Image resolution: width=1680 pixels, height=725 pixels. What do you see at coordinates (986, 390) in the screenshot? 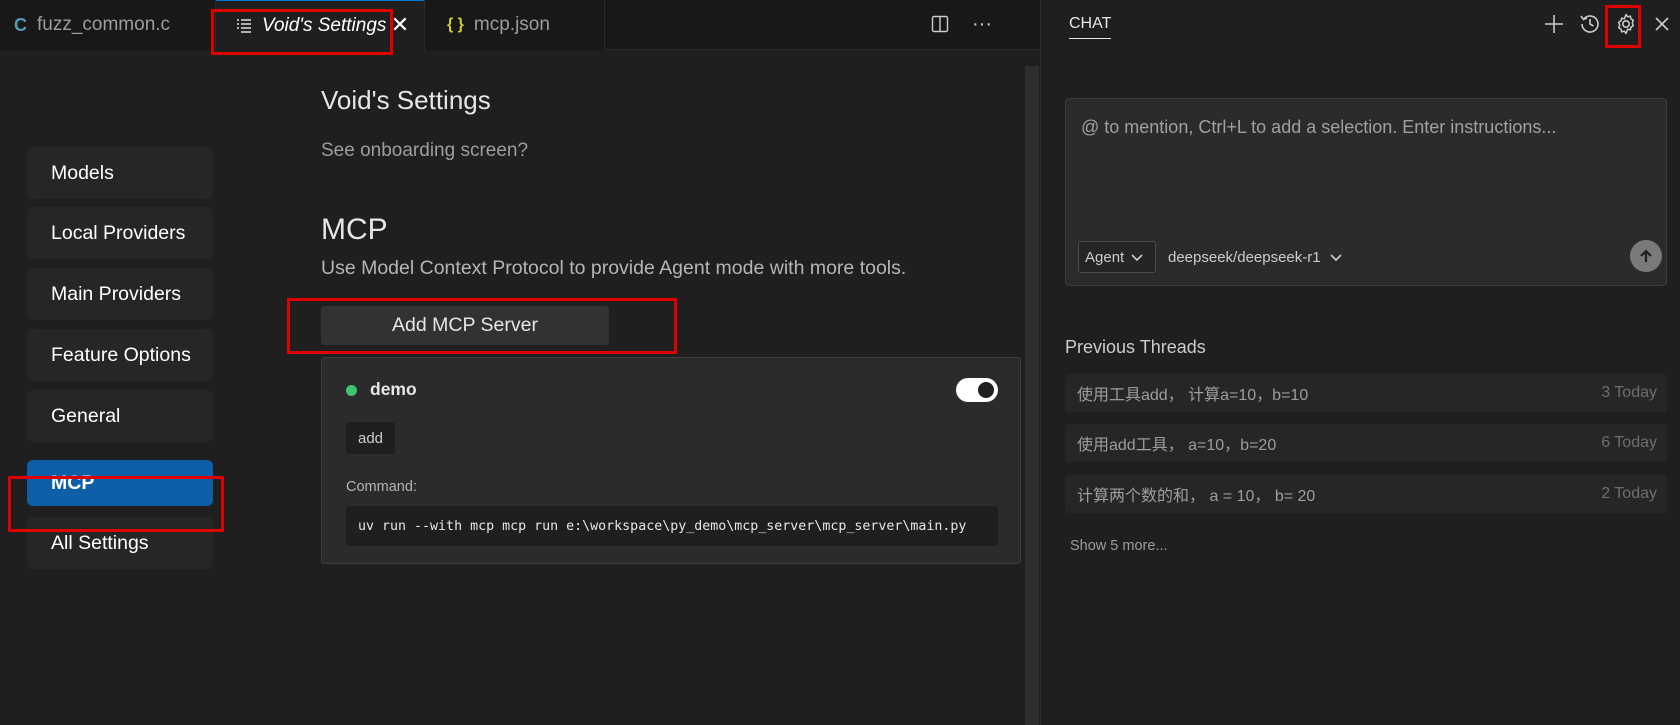
I see `toggle-knob` at bounding box center [986, 390].